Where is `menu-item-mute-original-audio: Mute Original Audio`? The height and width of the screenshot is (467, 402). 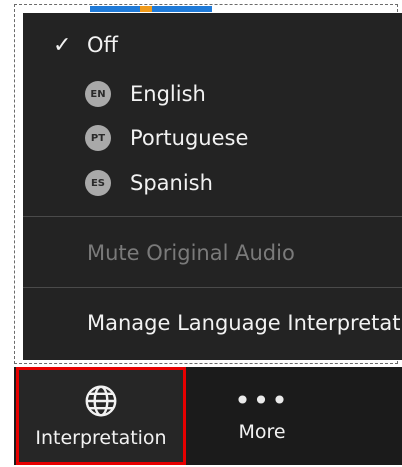 menu-item-mute-original-audio: Mute Original Audio is located at coordinates (212, 253).